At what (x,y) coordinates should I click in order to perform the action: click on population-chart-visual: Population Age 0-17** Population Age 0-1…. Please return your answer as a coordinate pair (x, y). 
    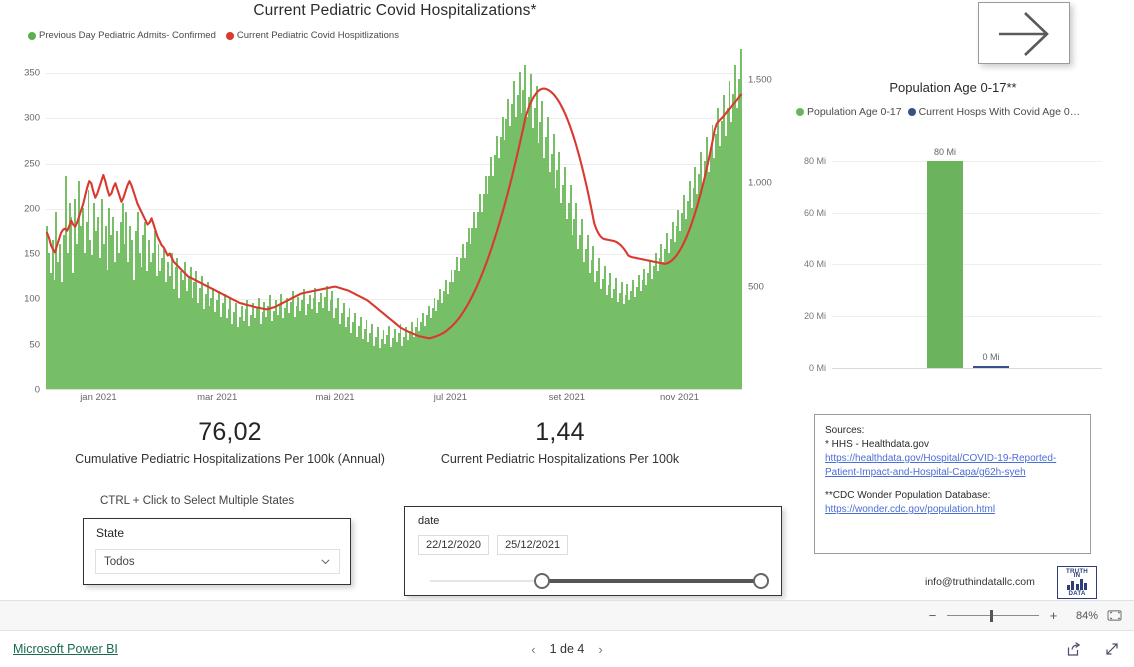
    Looking at the image, I should click on (962, 238).